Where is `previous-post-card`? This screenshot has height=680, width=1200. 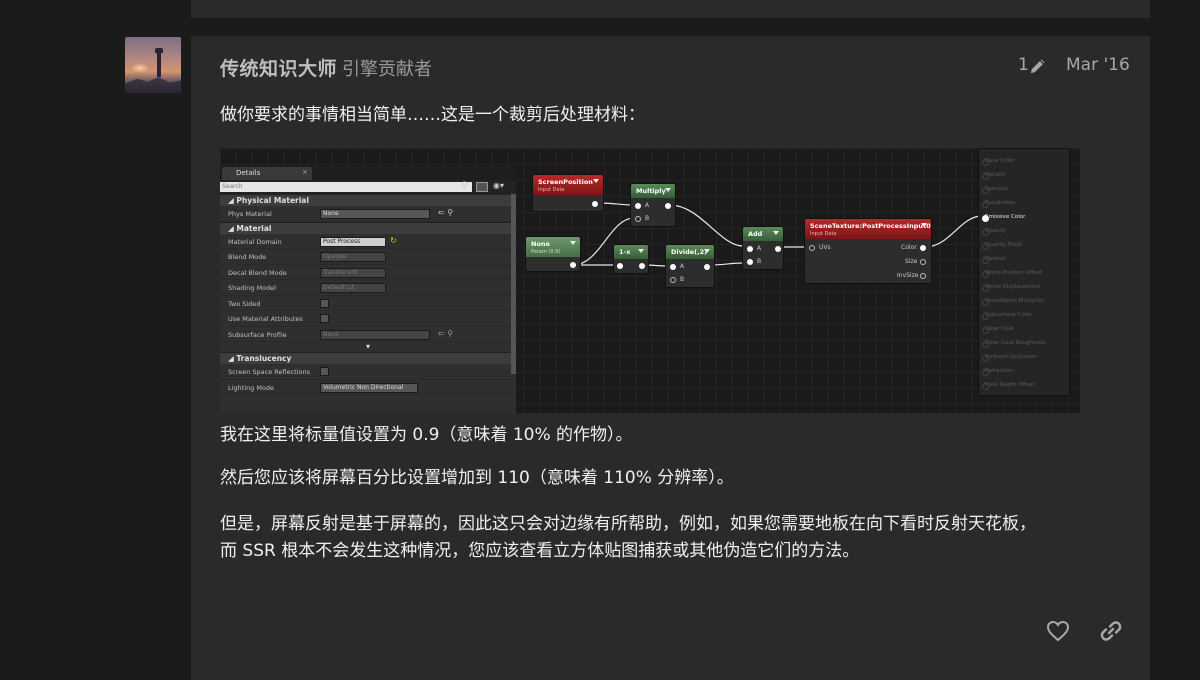
previous-post-card is located at coordinates (670, 9).